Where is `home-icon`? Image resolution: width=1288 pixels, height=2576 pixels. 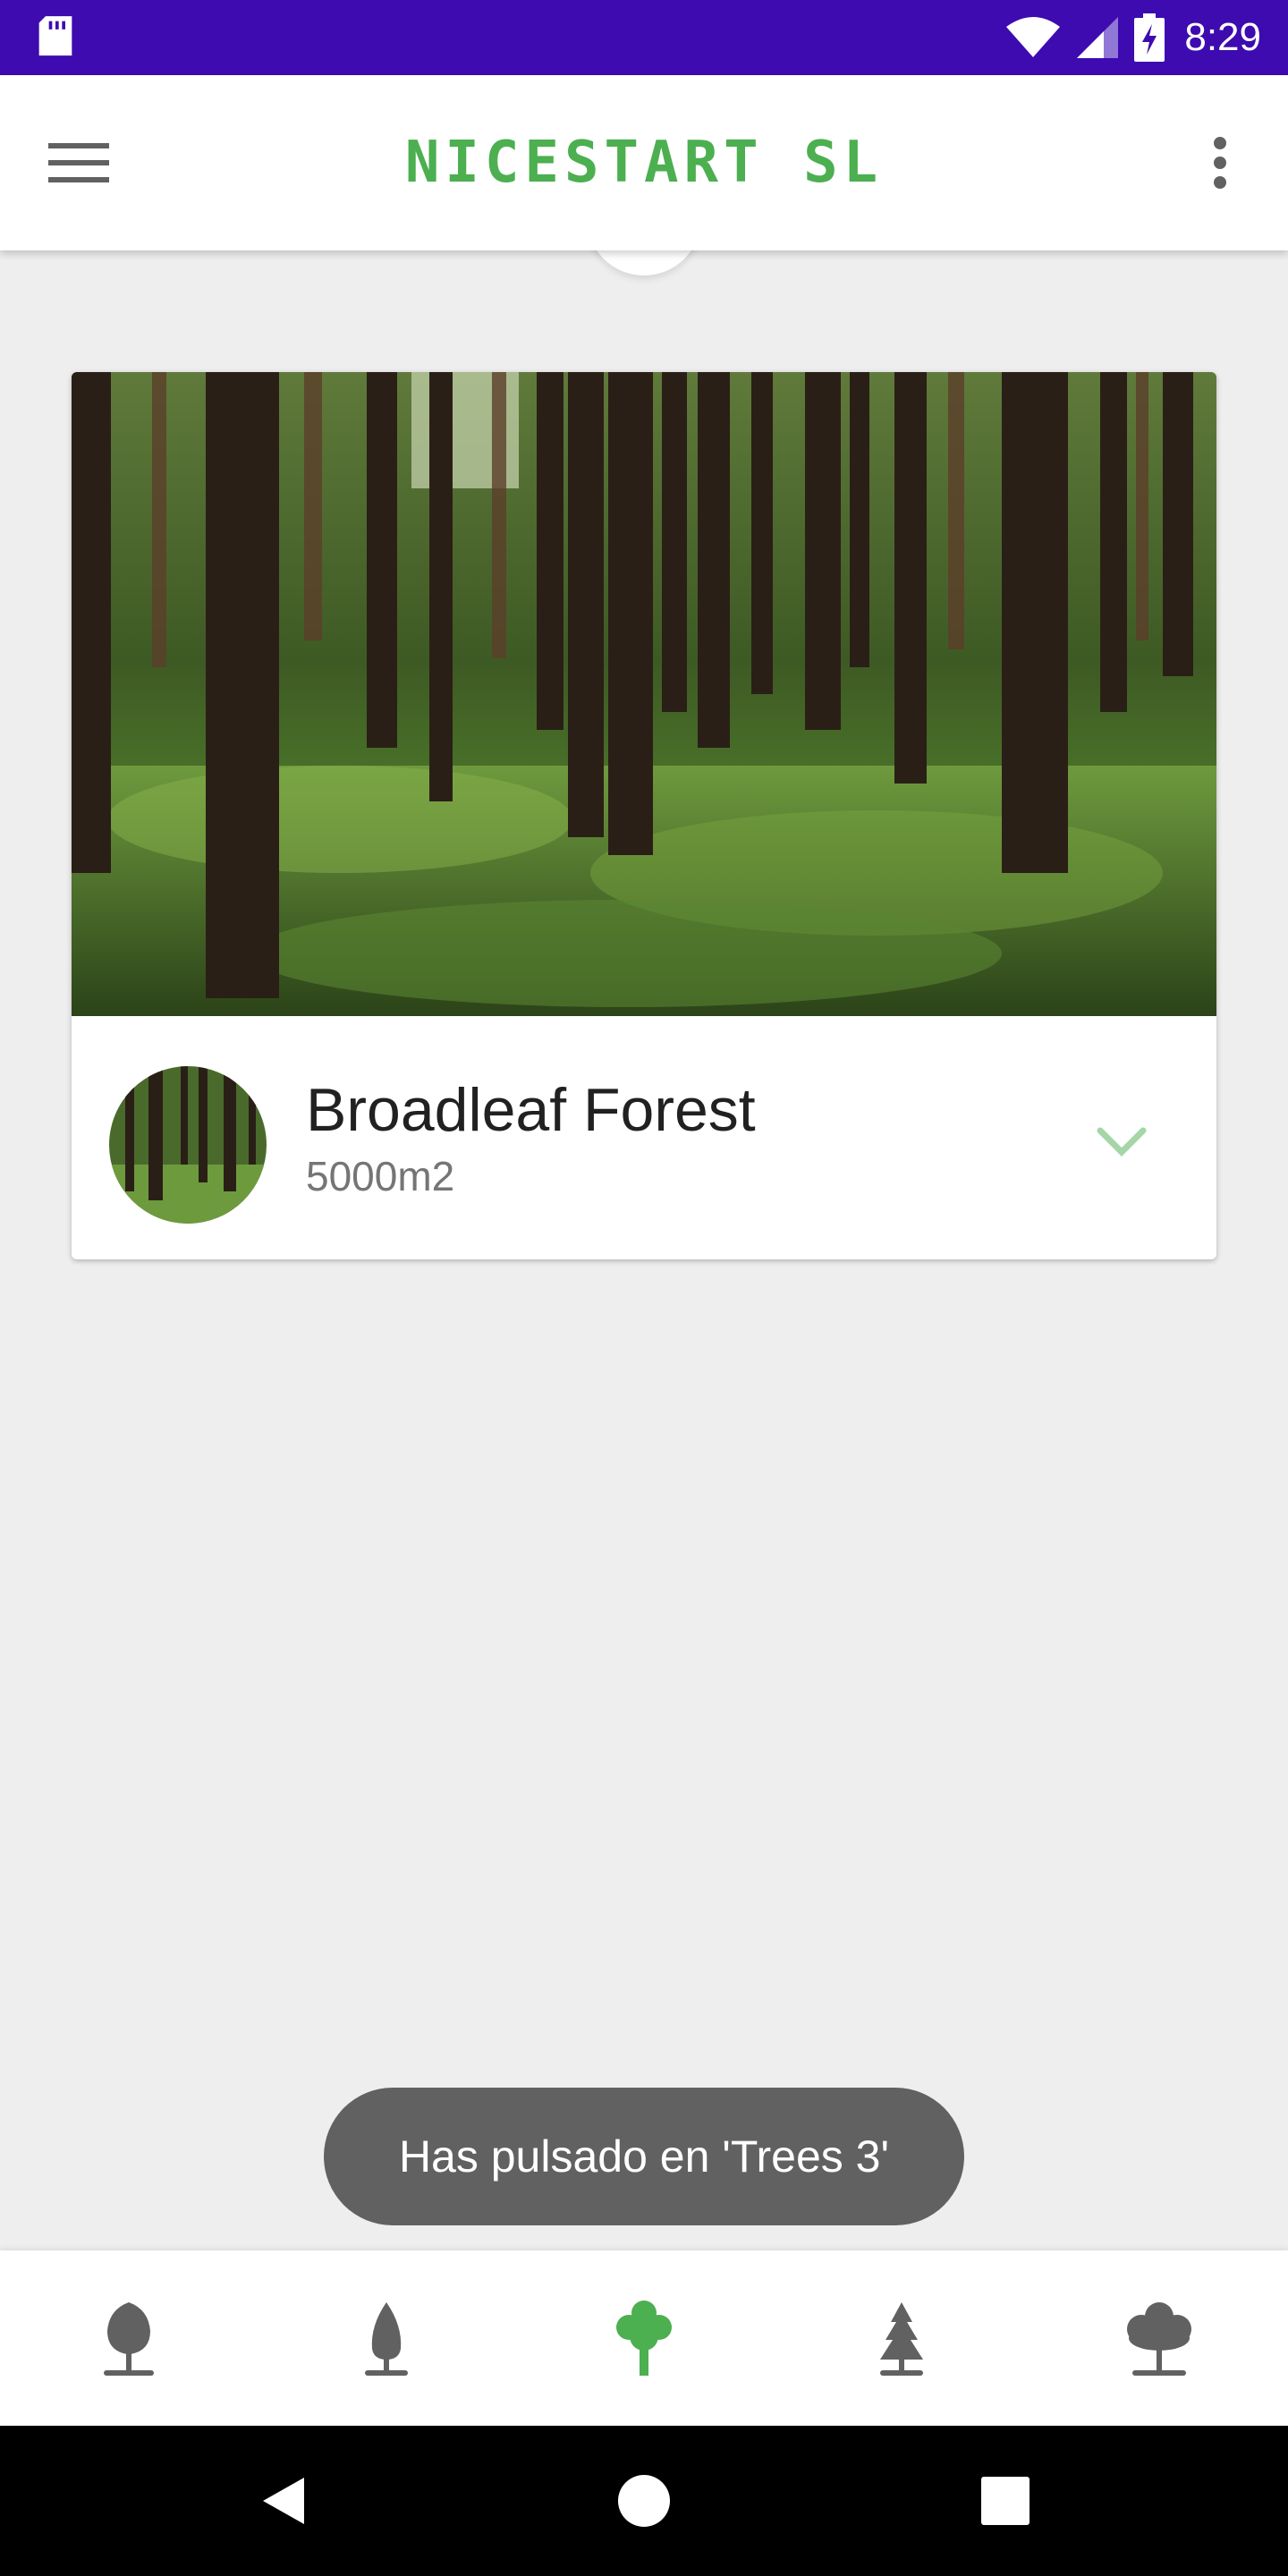 home-icon is located at coordinates (644, 2501).